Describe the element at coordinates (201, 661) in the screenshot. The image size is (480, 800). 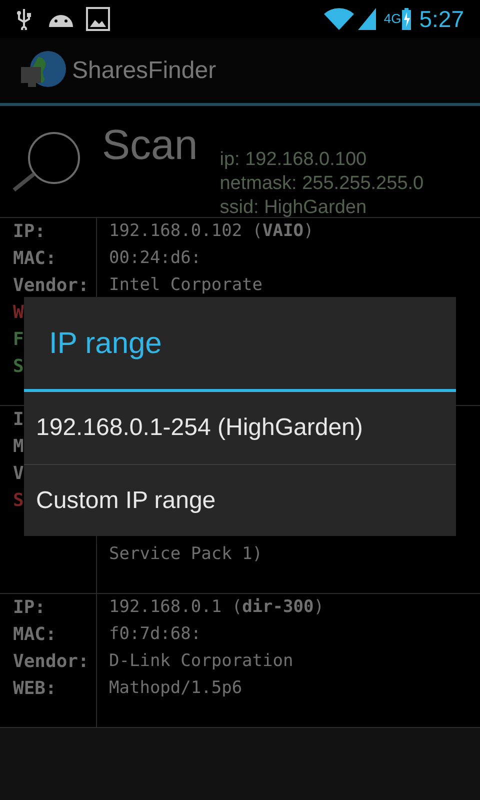
I see `field-value: D-Link Corporation` at that location.